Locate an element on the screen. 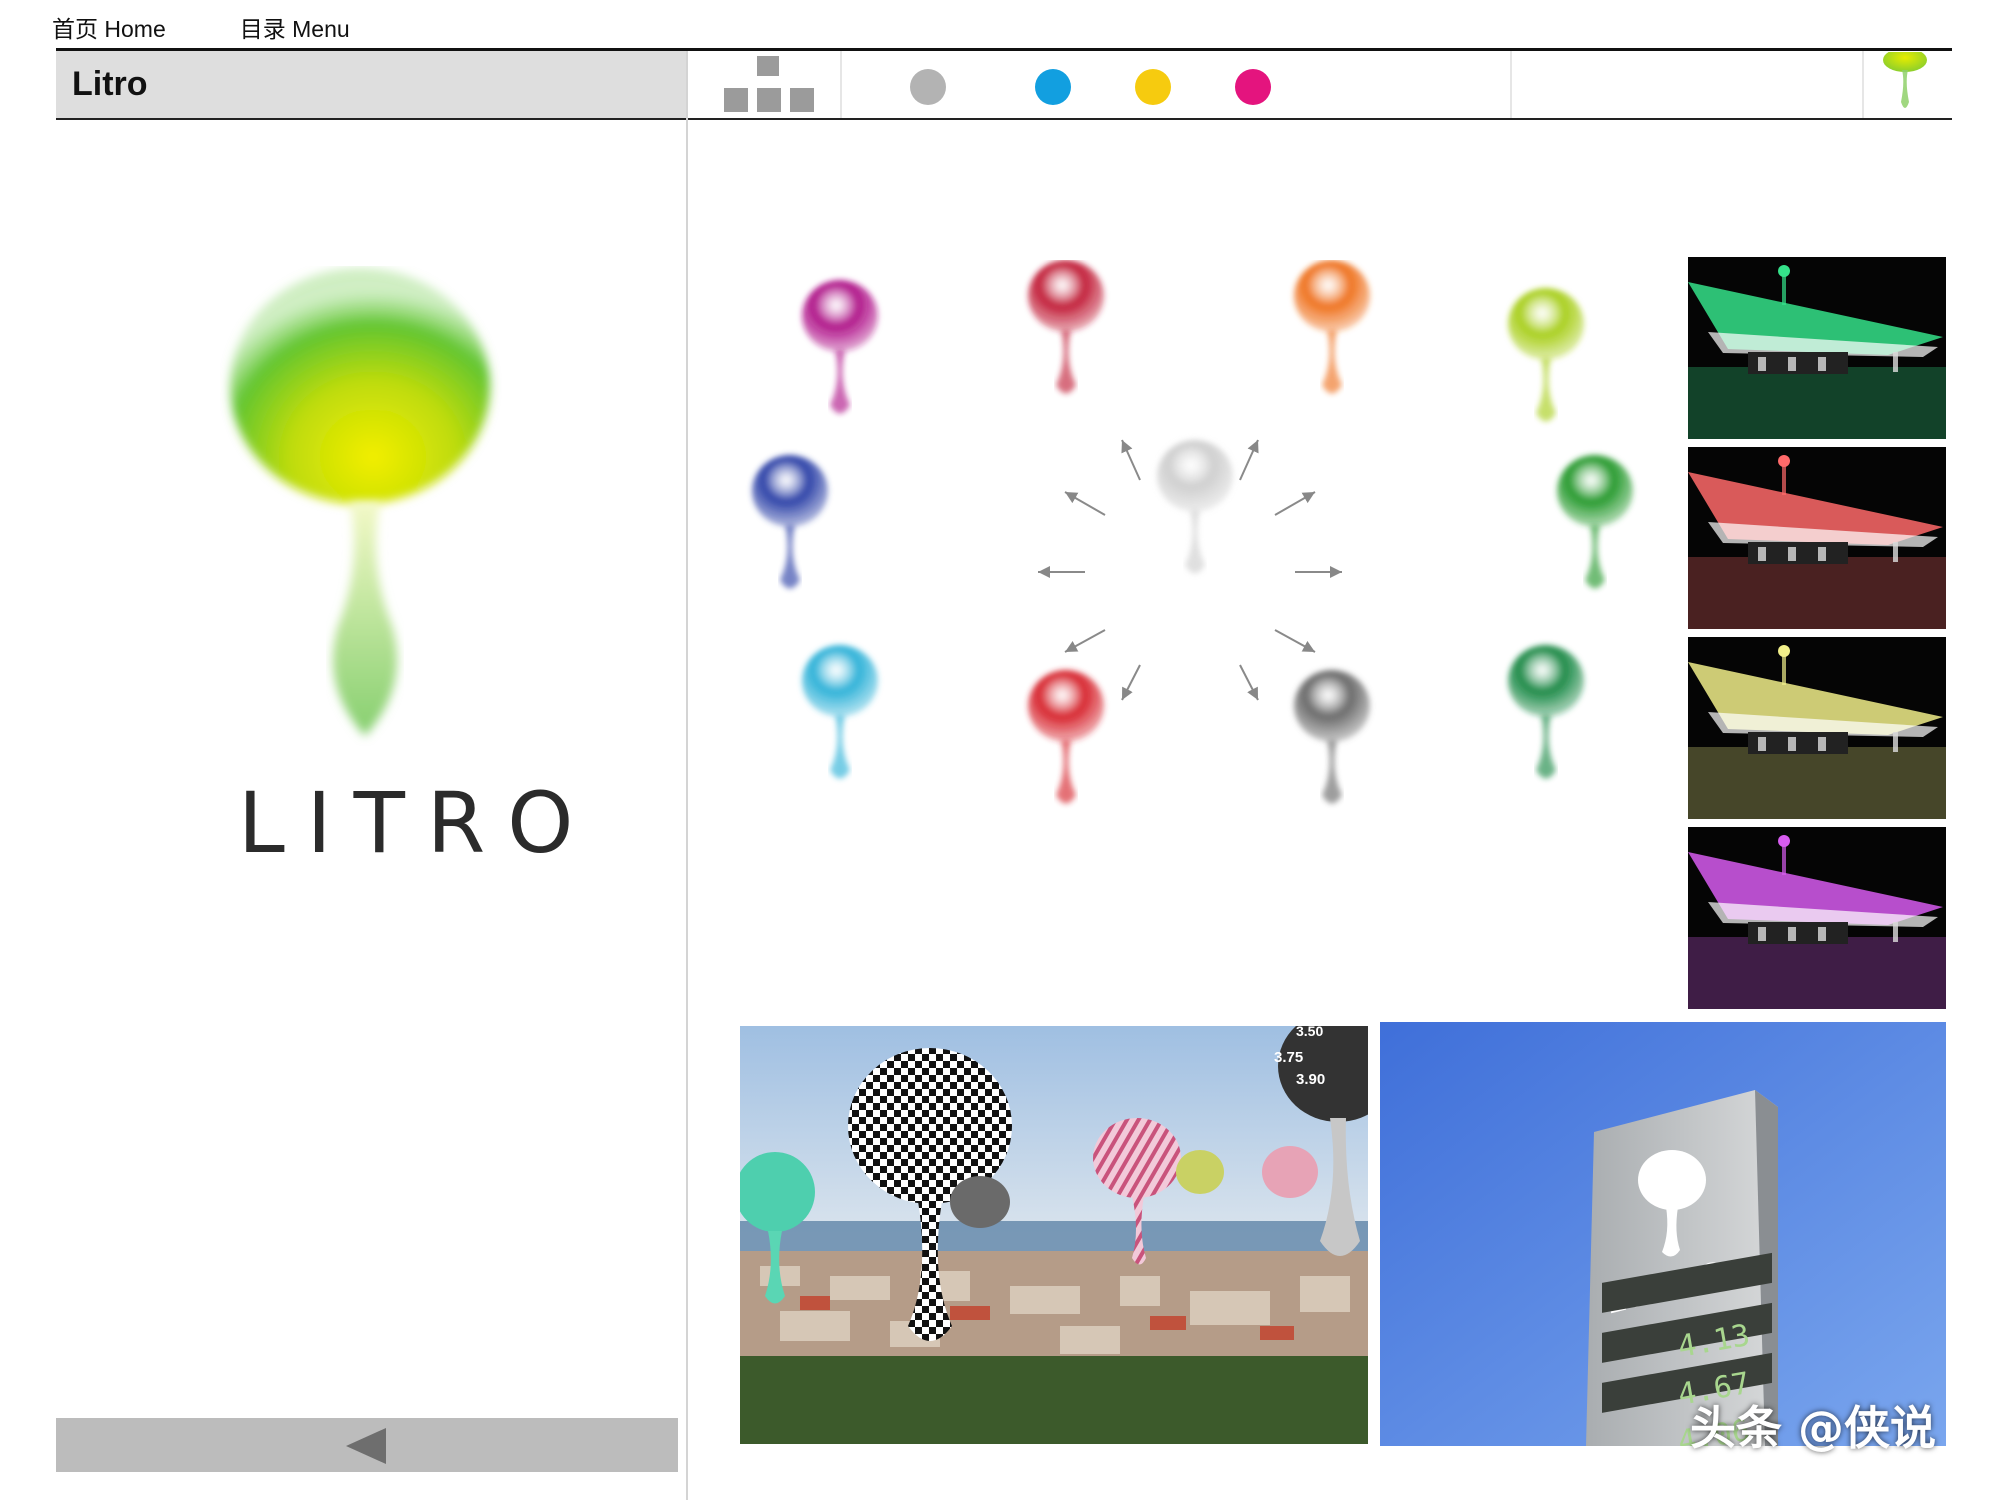  header-bottom-rule is located at coordinates (1004, 119).